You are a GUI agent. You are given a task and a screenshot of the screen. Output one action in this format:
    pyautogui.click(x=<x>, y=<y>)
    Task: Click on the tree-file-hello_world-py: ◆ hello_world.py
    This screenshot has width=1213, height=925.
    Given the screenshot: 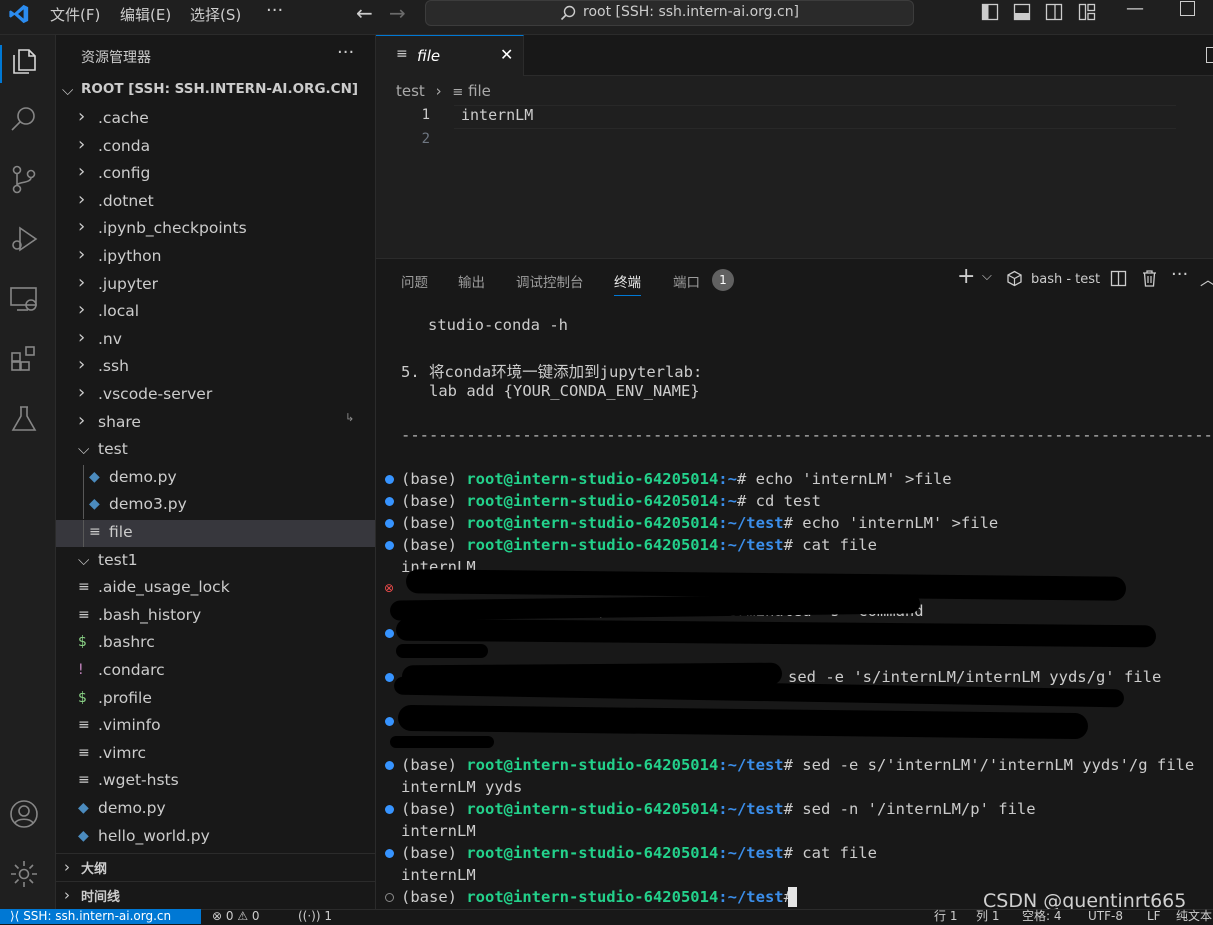 What is the action you would take?
    pyautogui.click(x=215, y=837)
    